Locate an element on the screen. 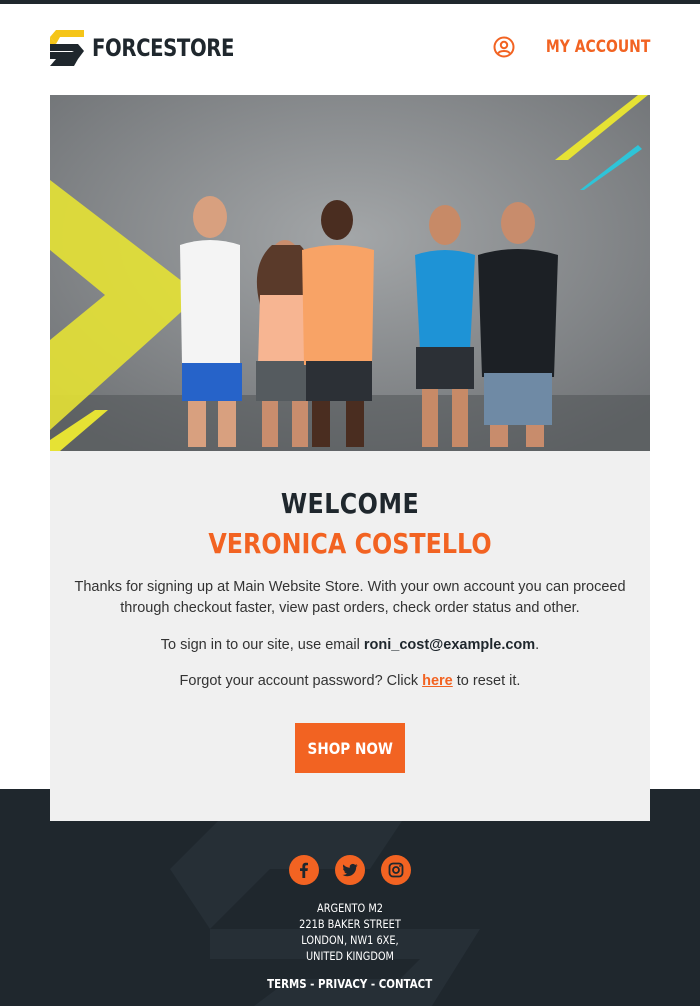 The height and width of the screenshot is (1006, 700). address-line: UNITED KINGDOM is located at coordinates (350, 956).